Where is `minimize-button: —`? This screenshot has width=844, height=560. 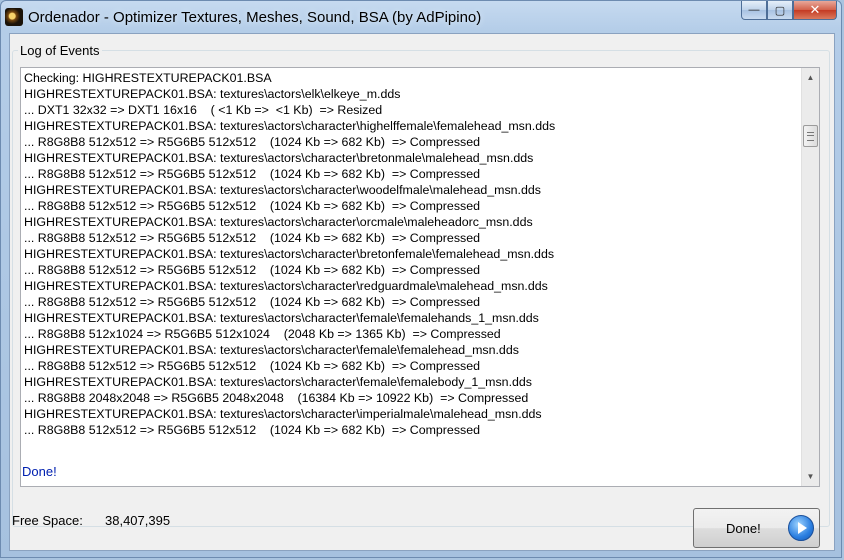
minimize-button: — is located at coordinates (754, 10).